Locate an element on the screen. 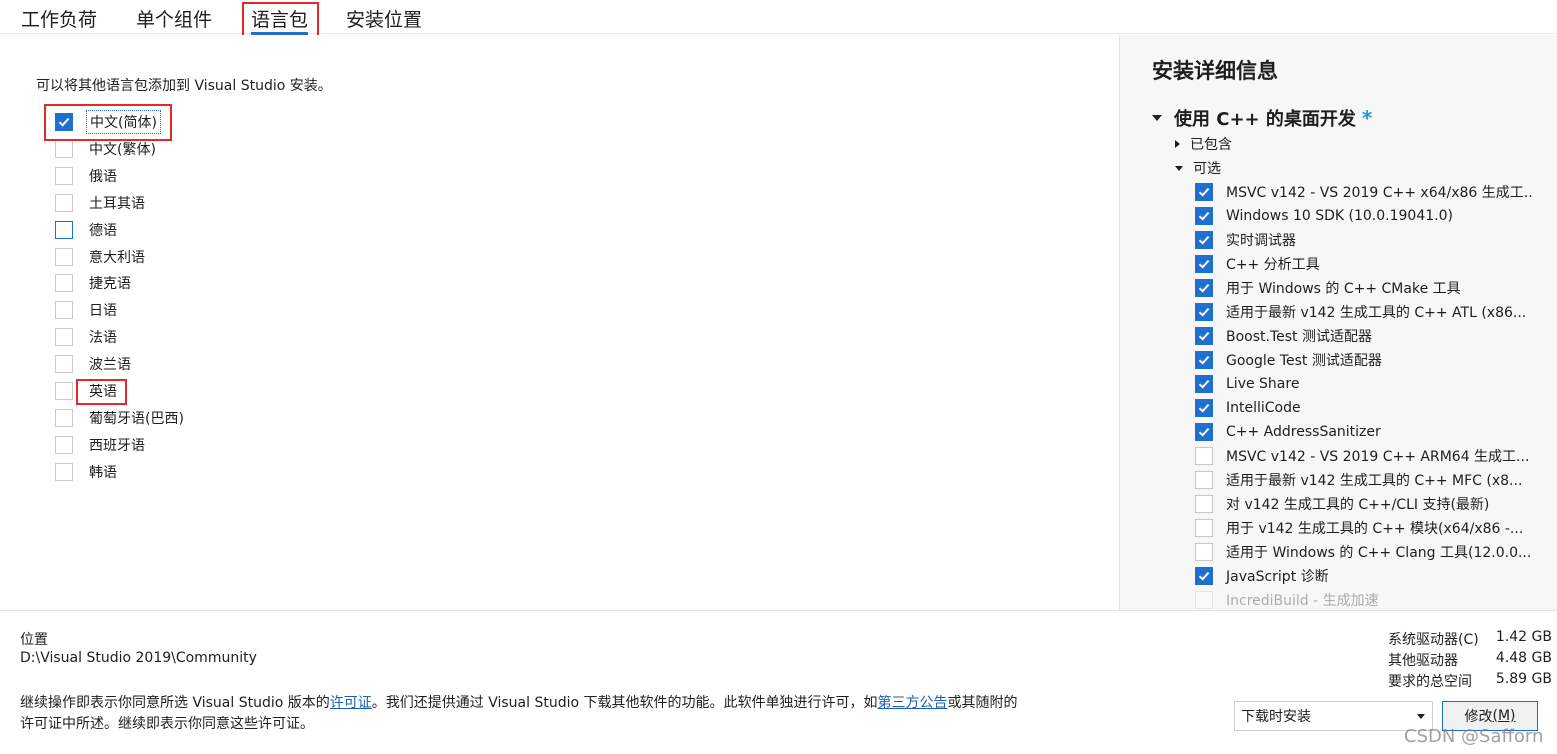  tab-individual-components: 单个组件 is located at coordinates (174, 18).